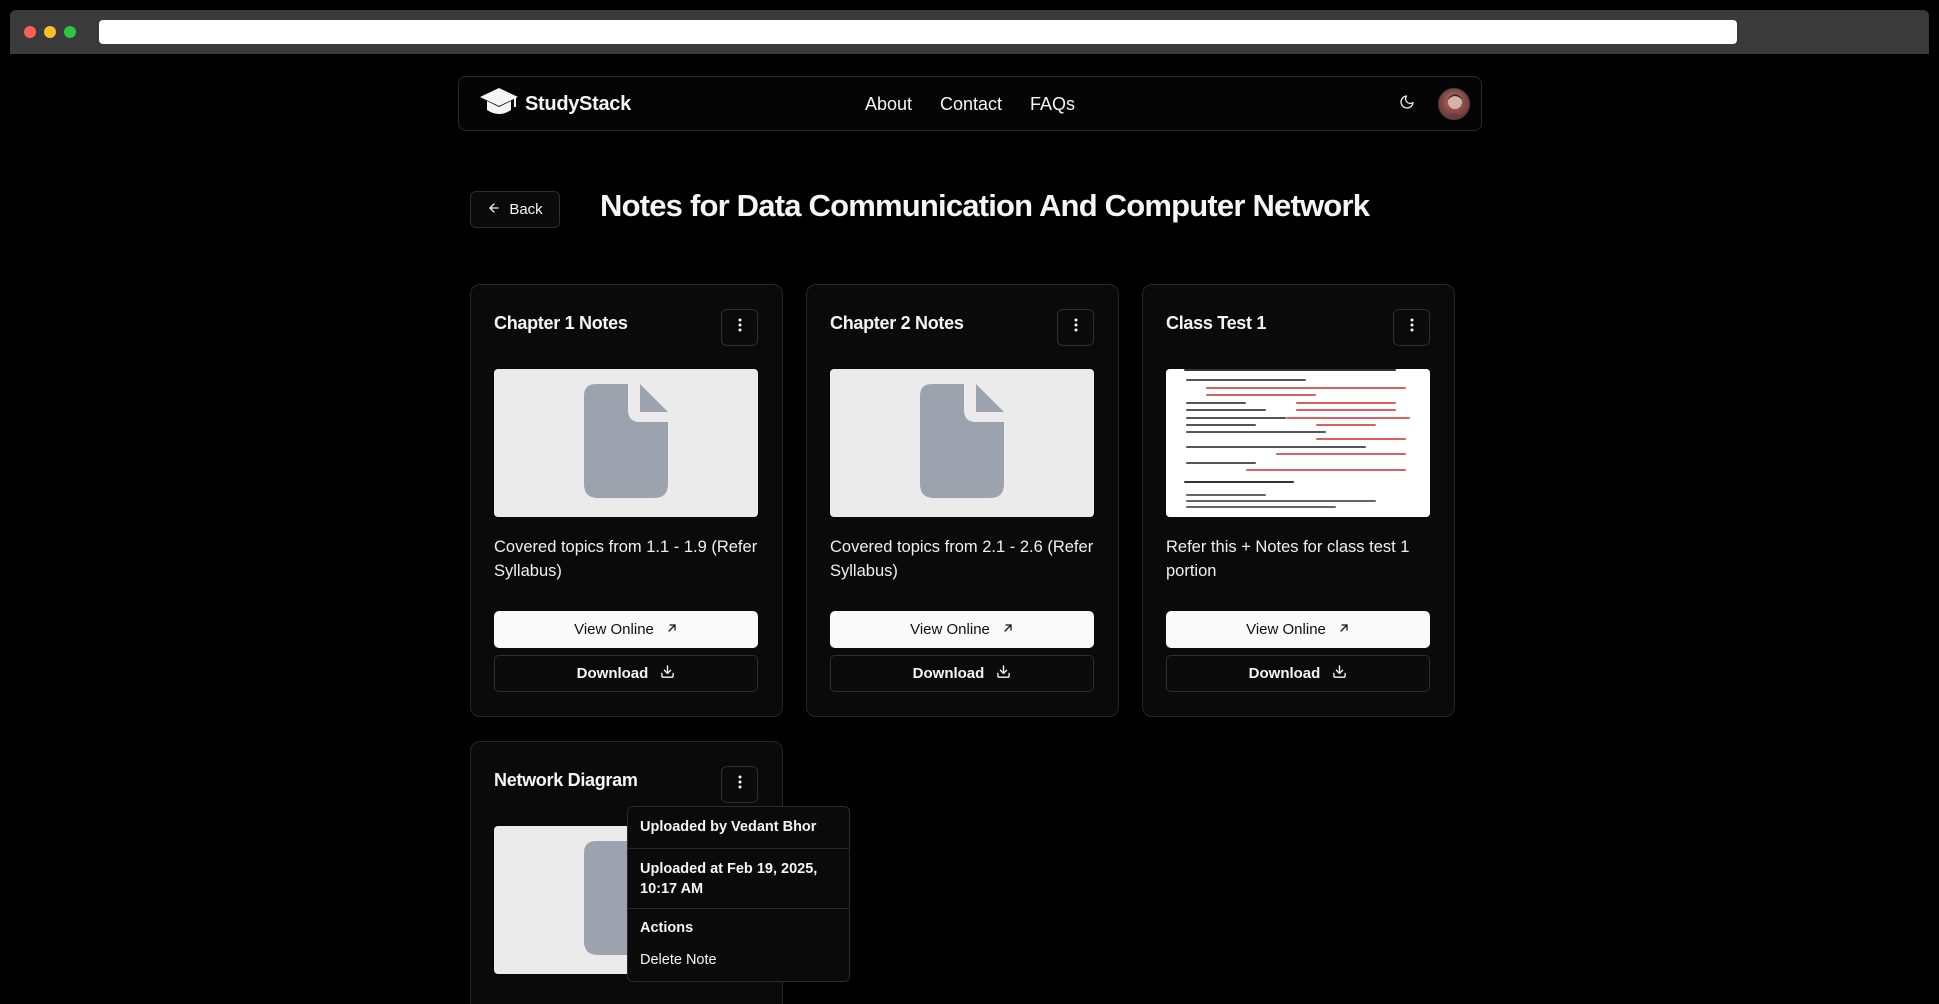 The height and width of the screenshot is (1004, 1939). Describe the element at coordinates (70, 32) in the screenshot. I see `window-maximize-button` at that location.